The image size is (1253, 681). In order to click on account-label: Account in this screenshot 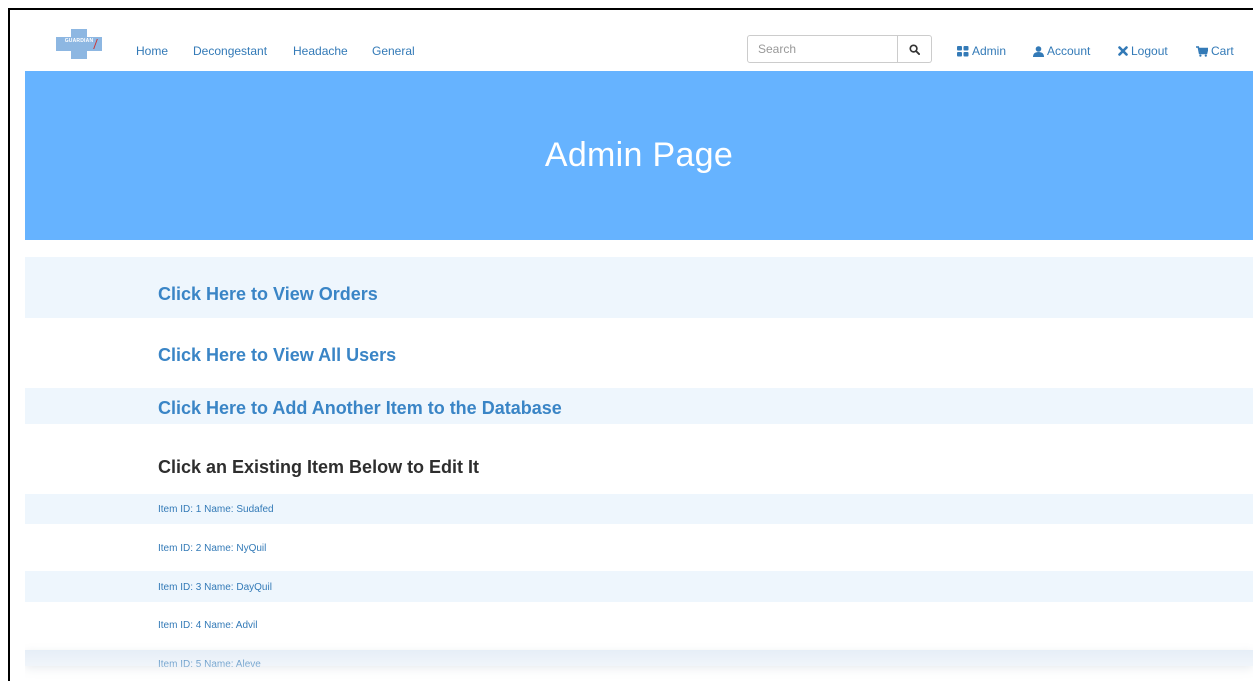, I will do `click(1069, 51)`.